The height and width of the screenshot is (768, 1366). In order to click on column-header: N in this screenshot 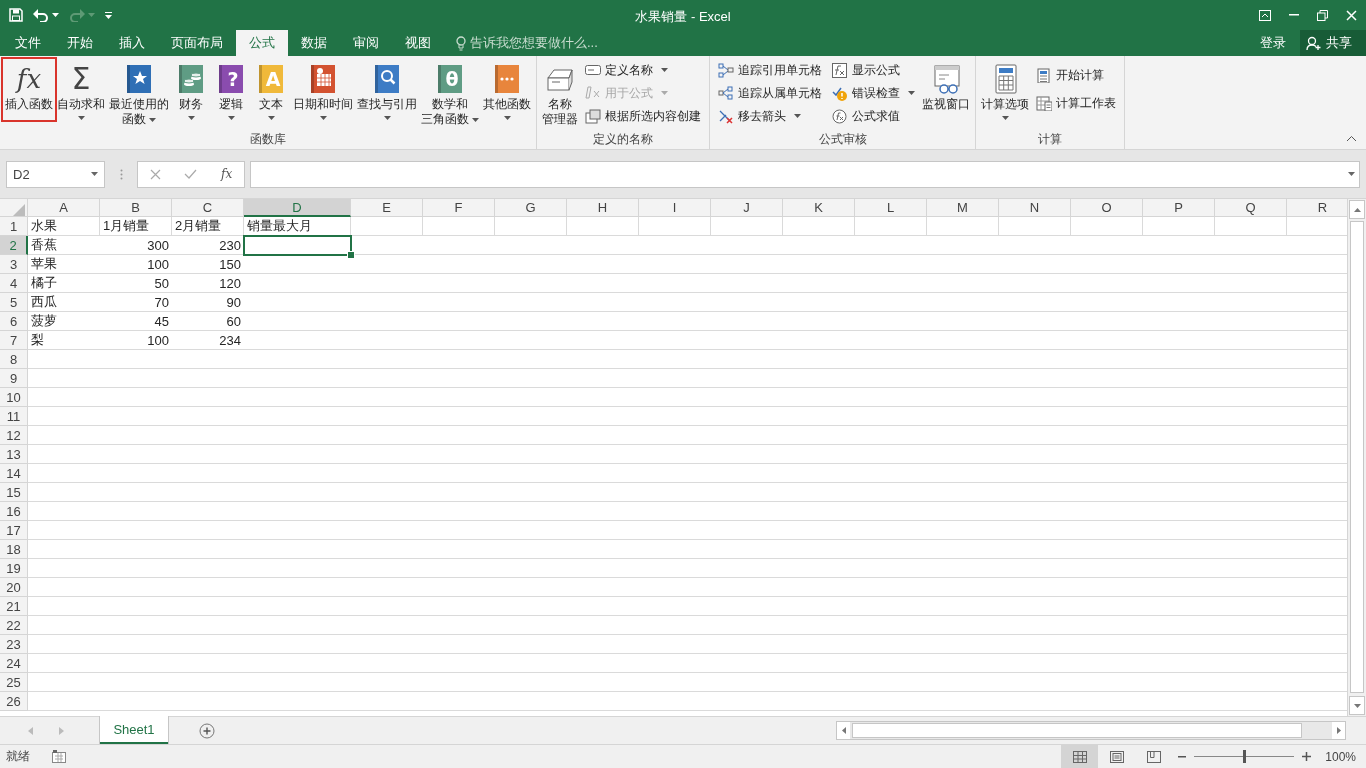, I will do `click(1035, 208)`.